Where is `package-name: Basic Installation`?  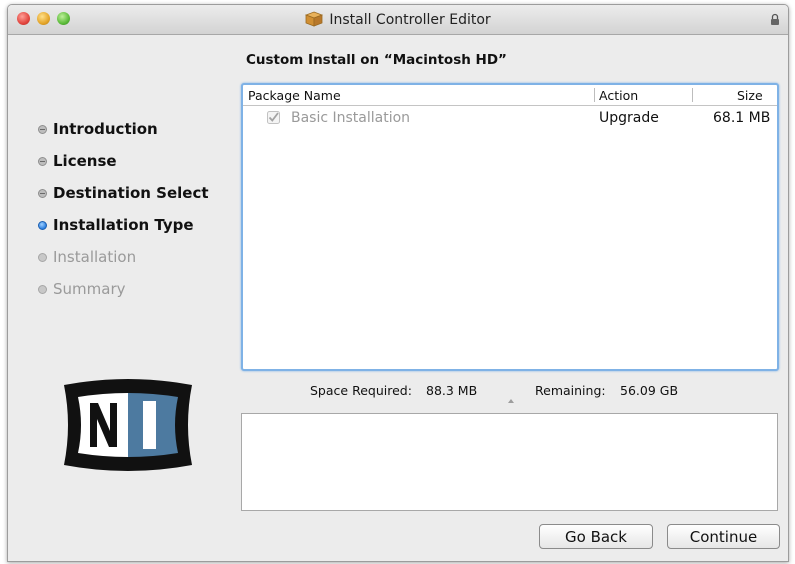 package-name: Basic Installation is located at coordinates (351, 118).